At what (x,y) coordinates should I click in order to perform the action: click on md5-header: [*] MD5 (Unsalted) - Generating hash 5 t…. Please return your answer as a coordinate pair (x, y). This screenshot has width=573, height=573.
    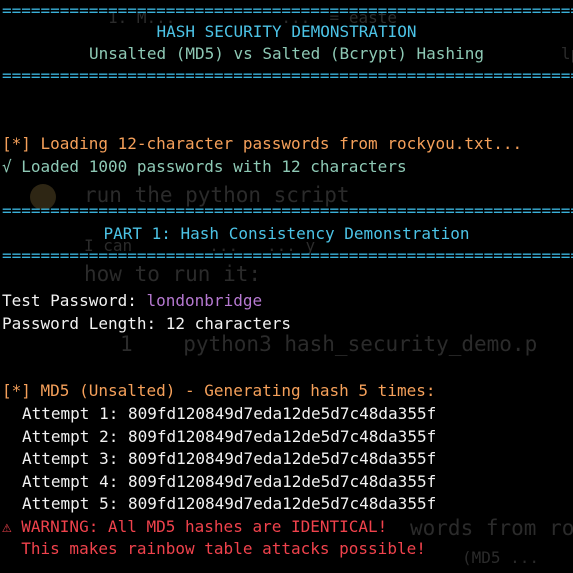
    Looking at the image, I should click on (219, 390).